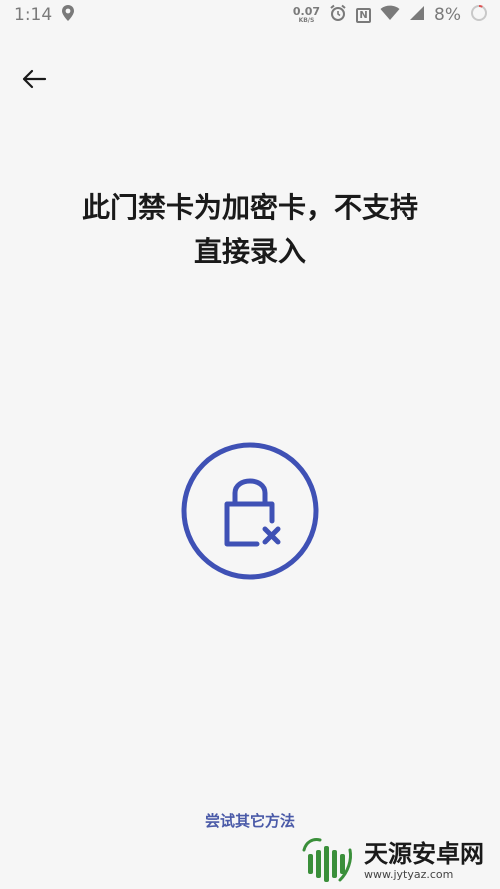 This screenshot has height=889, width=500. What do you see at coordinates (33, 15) in the screenshot?
I see `clock: 1:14` at bounding box center [33, 15].